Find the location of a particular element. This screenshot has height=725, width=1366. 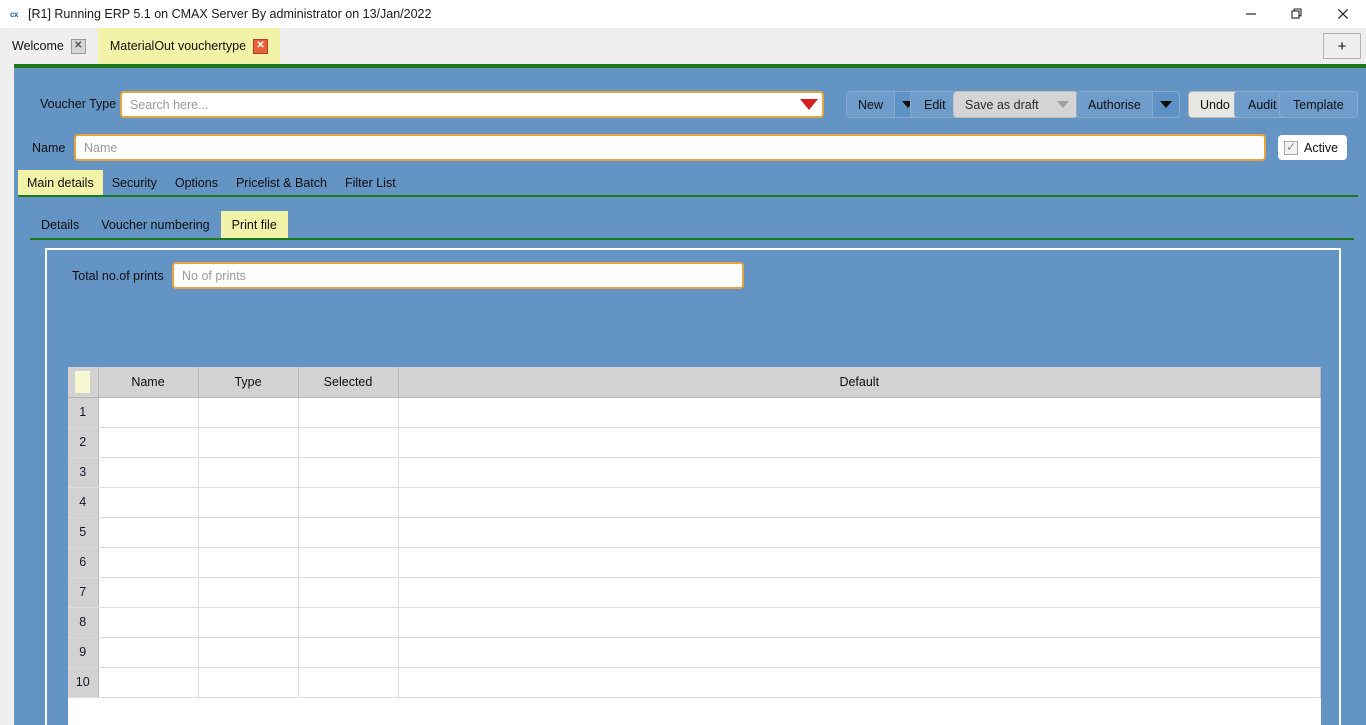

subtab-details: Details is located at coordinates (60, 224).